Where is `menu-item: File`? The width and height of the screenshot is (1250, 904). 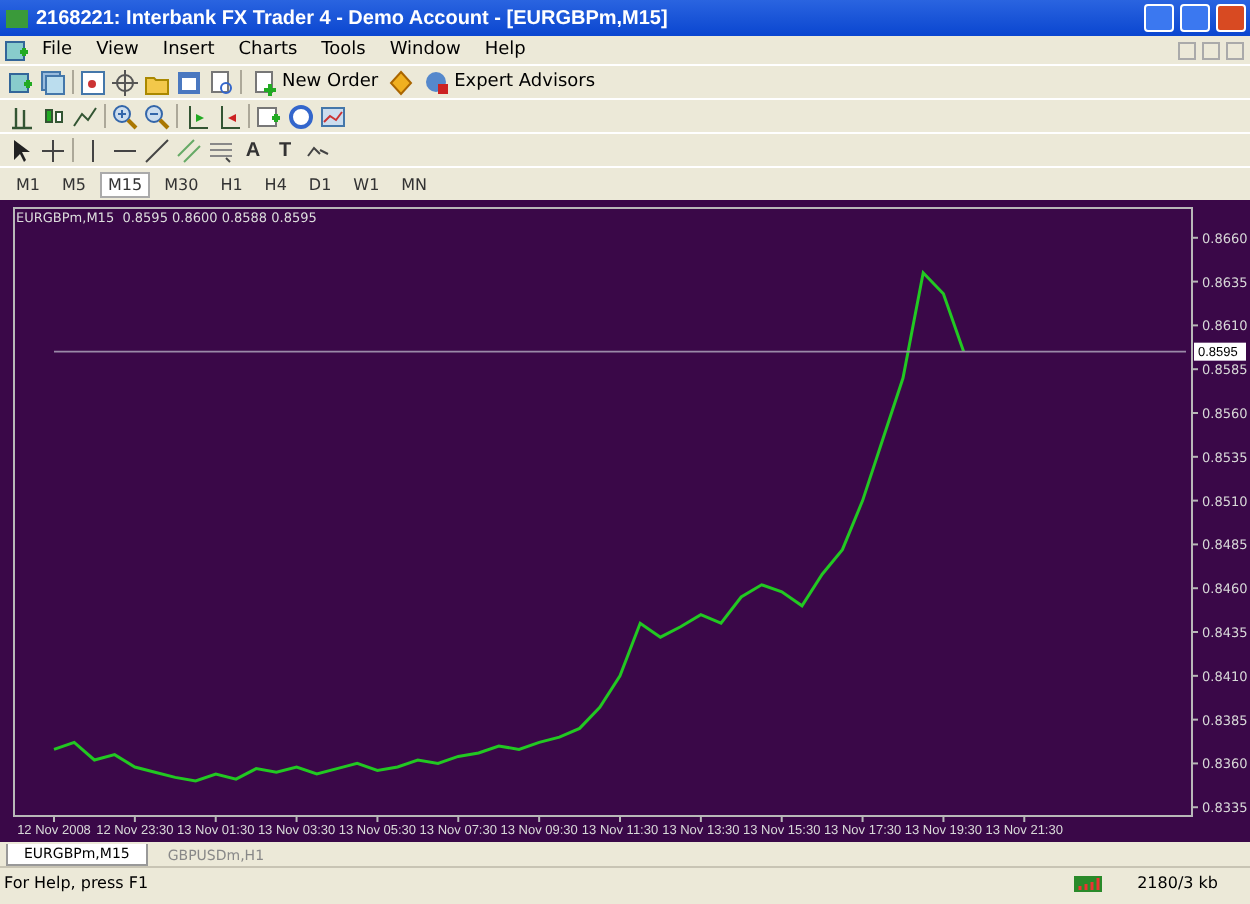 menu-item: File is located at coordinates (57, 50).